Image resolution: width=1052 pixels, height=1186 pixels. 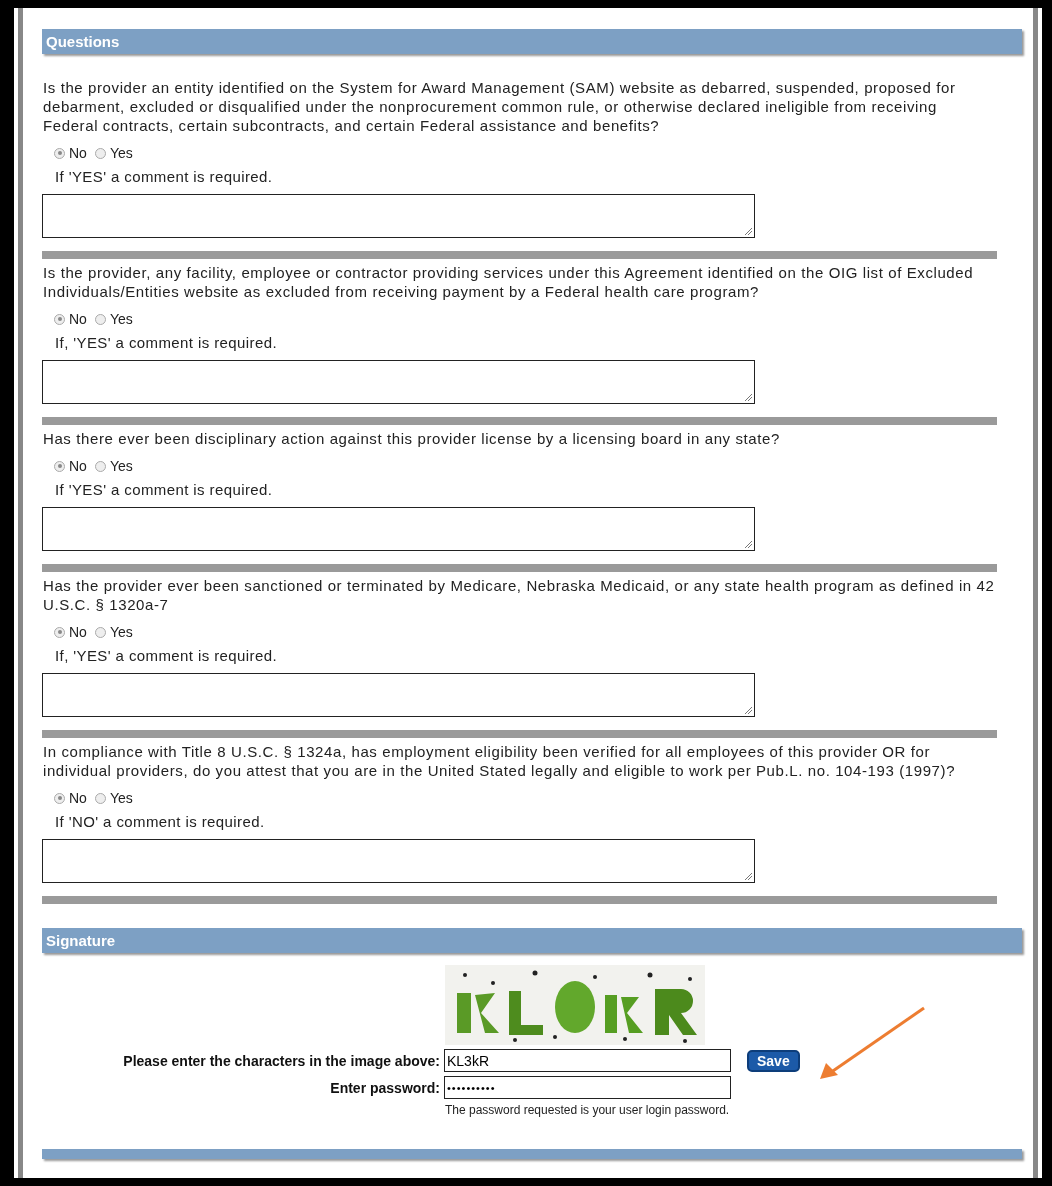 I want to click on captcha-label: Please enter the characters in the image above:, so click(x=281, y=1060).